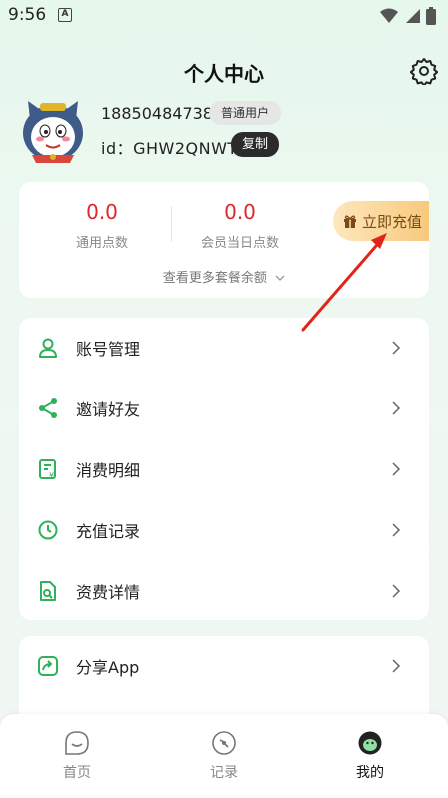 This screenshot has width=448, height=798. I want to click on daily-points-value: 0.0, so click(240, 212).